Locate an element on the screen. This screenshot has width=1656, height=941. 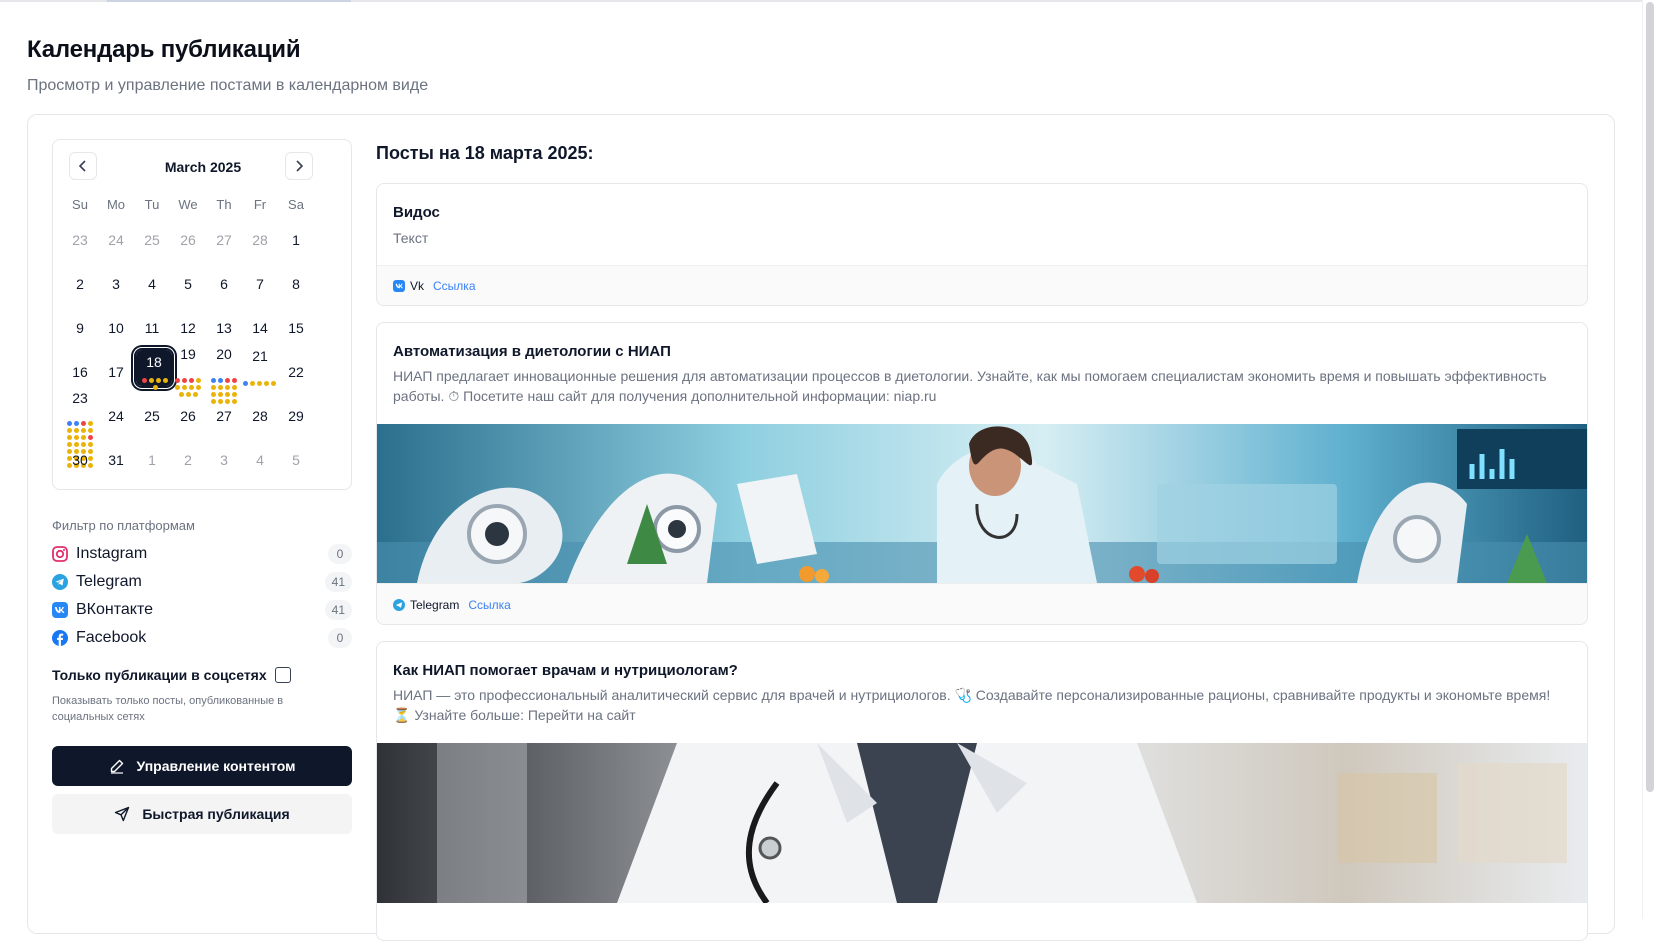
only-social-checkbox is located at coordinates (282, 675).